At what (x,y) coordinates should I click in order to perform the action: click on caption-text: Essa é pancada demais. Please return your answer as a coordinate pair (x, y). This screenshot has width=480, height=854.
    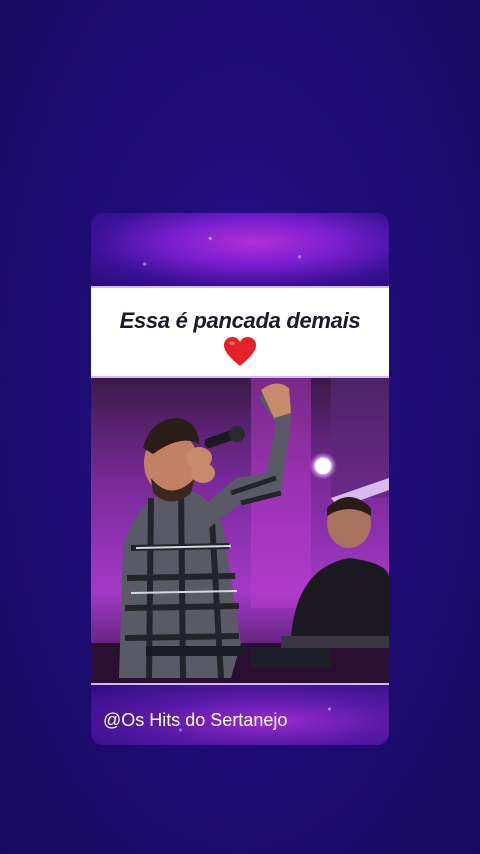
    Looking at the image, I should click on (240, 320).